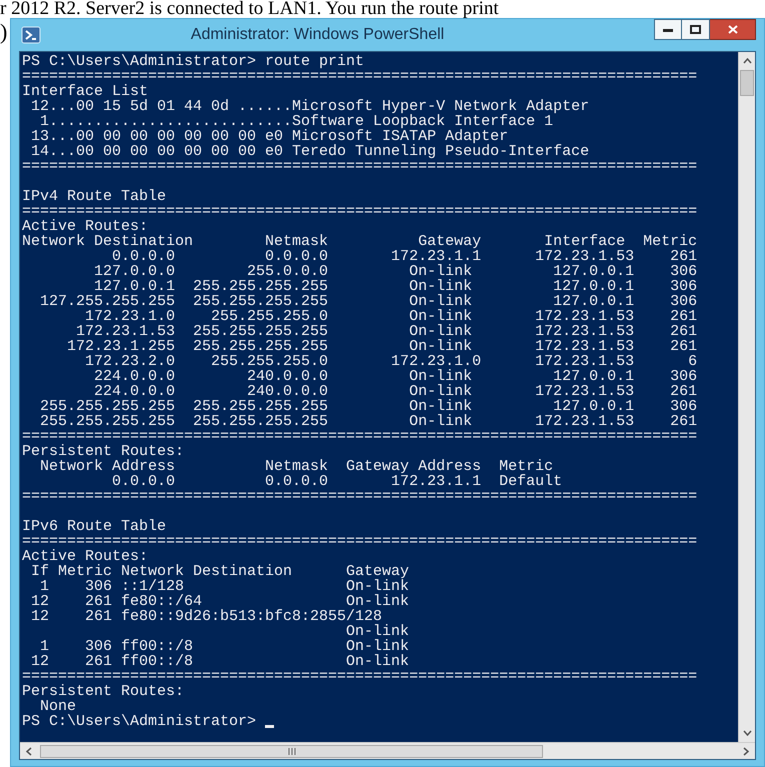  Describe the element at coordinates (94, 526) in the screenshot. I see `console-line: IPv6 Route Table` at that location.